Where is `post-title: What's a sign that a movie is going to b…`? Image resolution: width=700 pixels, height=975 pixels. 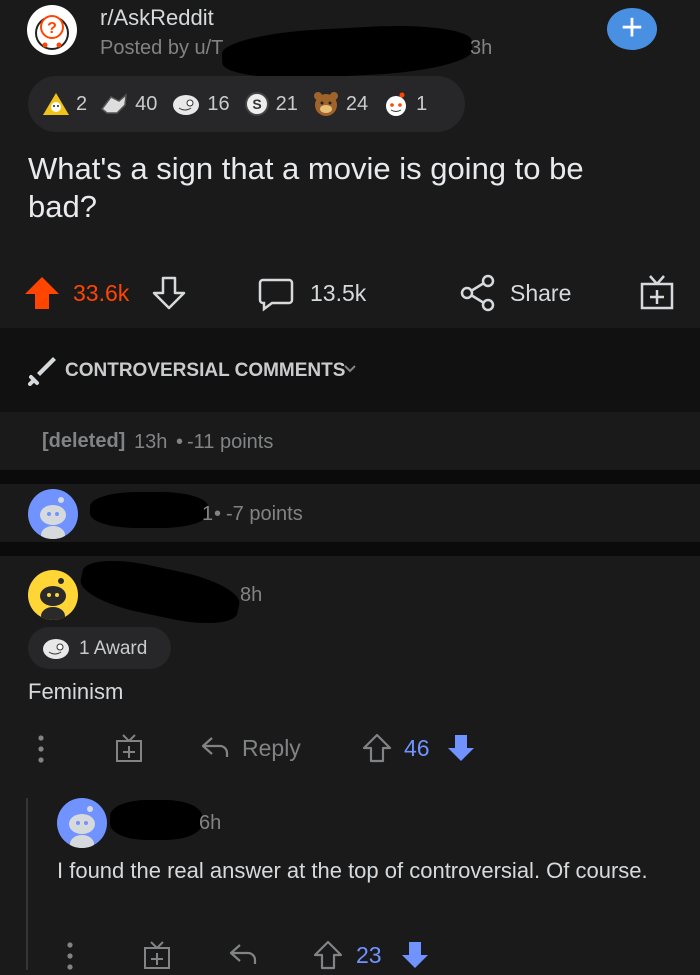 post-title: What's a sign that a movie is going to b… is located at coordinates (328, 188).